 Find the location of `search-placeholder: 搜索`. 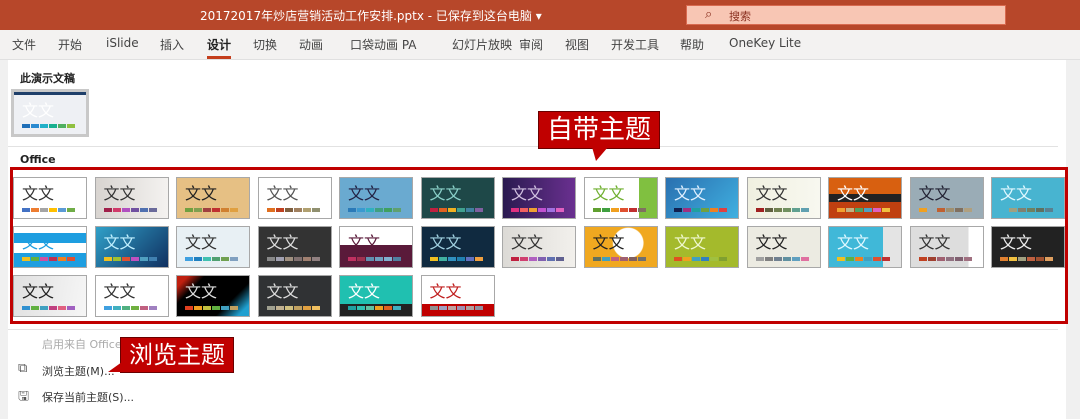

search-placeholder: 搜索 is located at coordinates (740, 16).